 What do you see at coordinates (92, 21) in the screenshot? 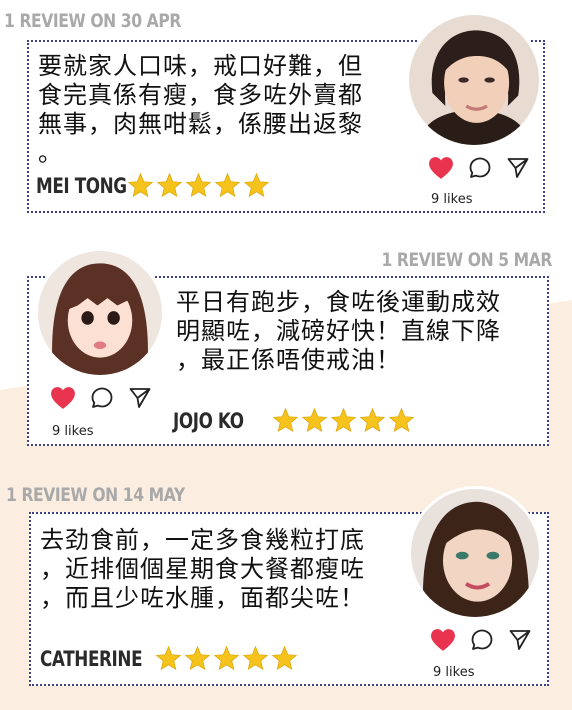
I see `review-date-heading: 1 REVIEW ON 30 APR` at bounding box center [92, 21].